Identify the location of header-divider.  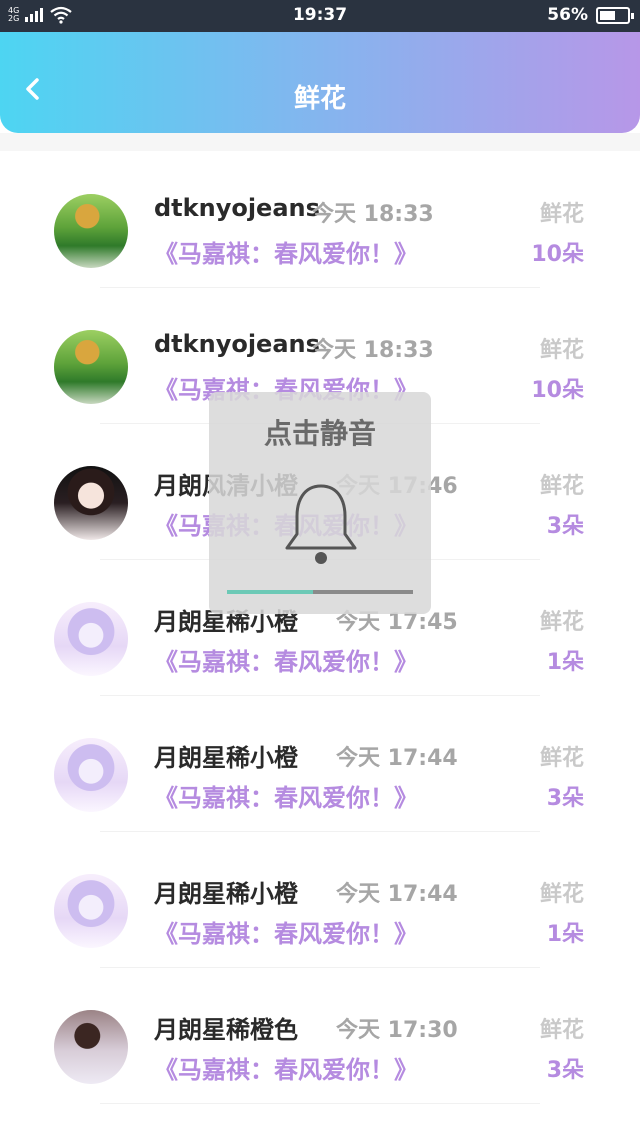
(320, 142).